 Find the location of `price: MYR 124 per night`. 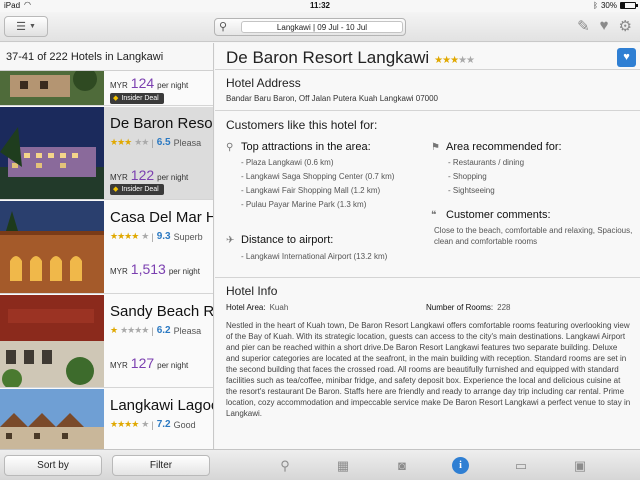

price: MYR 124 per night is located at coordinates (149, 83).